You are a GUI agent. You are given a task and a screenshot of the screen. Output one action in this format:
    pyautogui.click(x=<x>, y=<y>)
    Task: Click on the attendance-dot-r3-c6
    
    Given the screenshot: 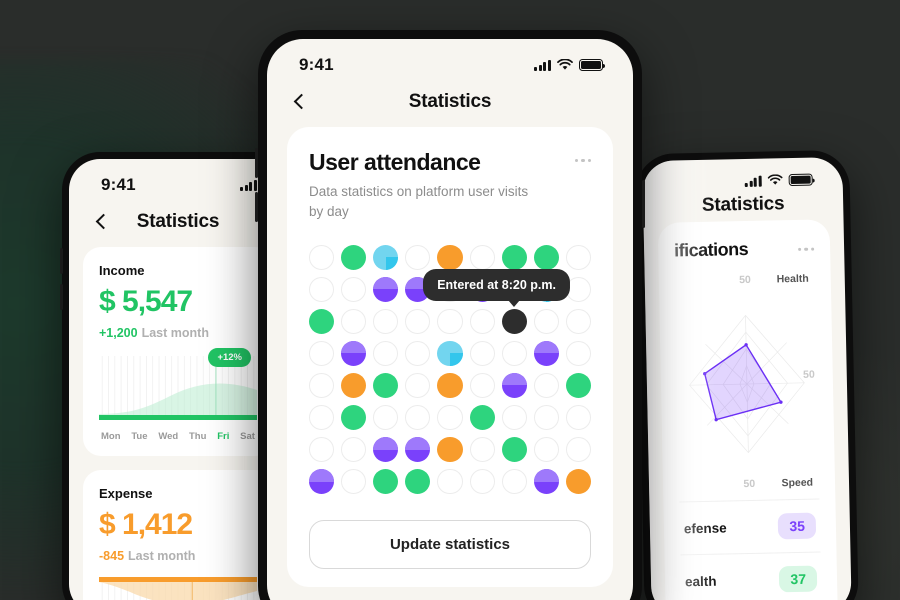 What is the action you would take?
    pyautogui.click(x=482, y=321)
    